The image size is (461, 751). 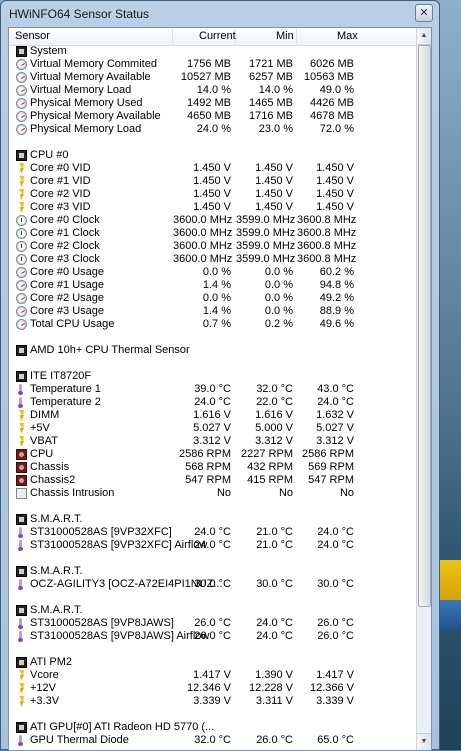 I want to click on sensor-row: Total CPU Usage 0.7 % 0.2 % 49.6 %, so click(x=213, y=324).